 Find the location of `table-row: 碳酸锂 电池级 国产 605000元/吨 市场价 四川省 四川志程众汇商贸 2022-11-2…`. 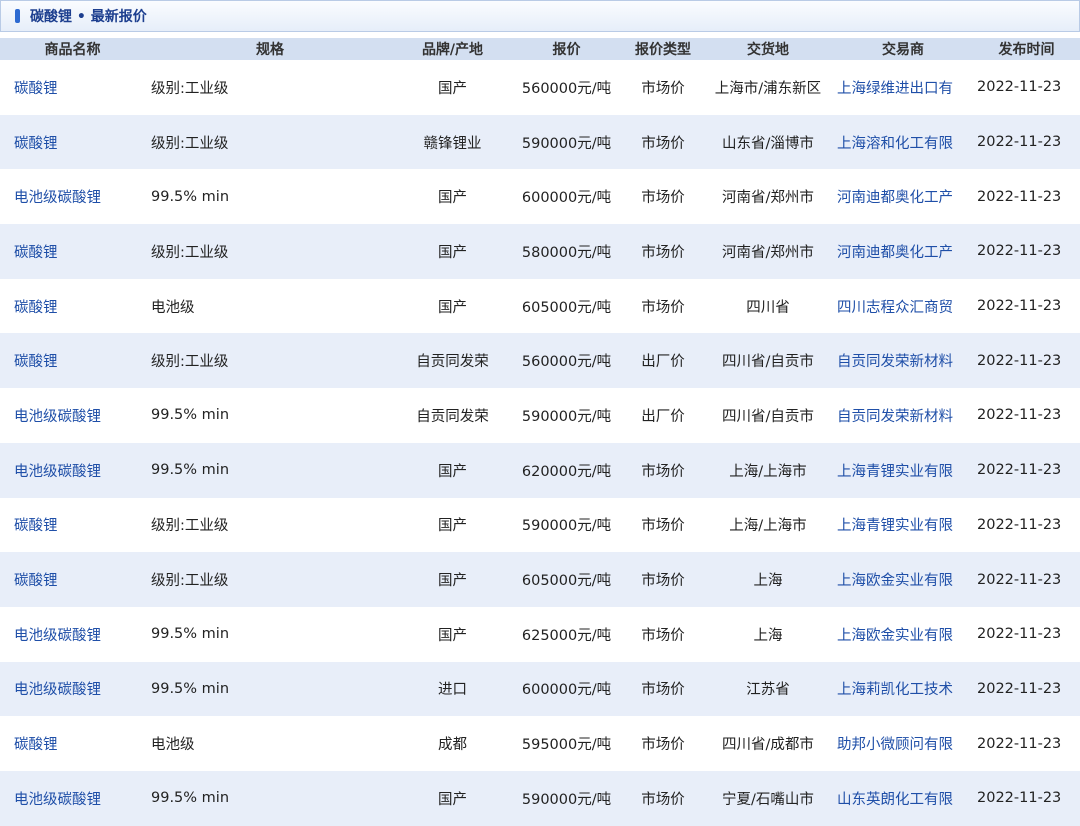

table-row: 碳酸锂 电池级 国产 605000元/吨 市场价 四川省 四川志程众汇商贸 2022-11-2… is located at coordinates (540, 306).